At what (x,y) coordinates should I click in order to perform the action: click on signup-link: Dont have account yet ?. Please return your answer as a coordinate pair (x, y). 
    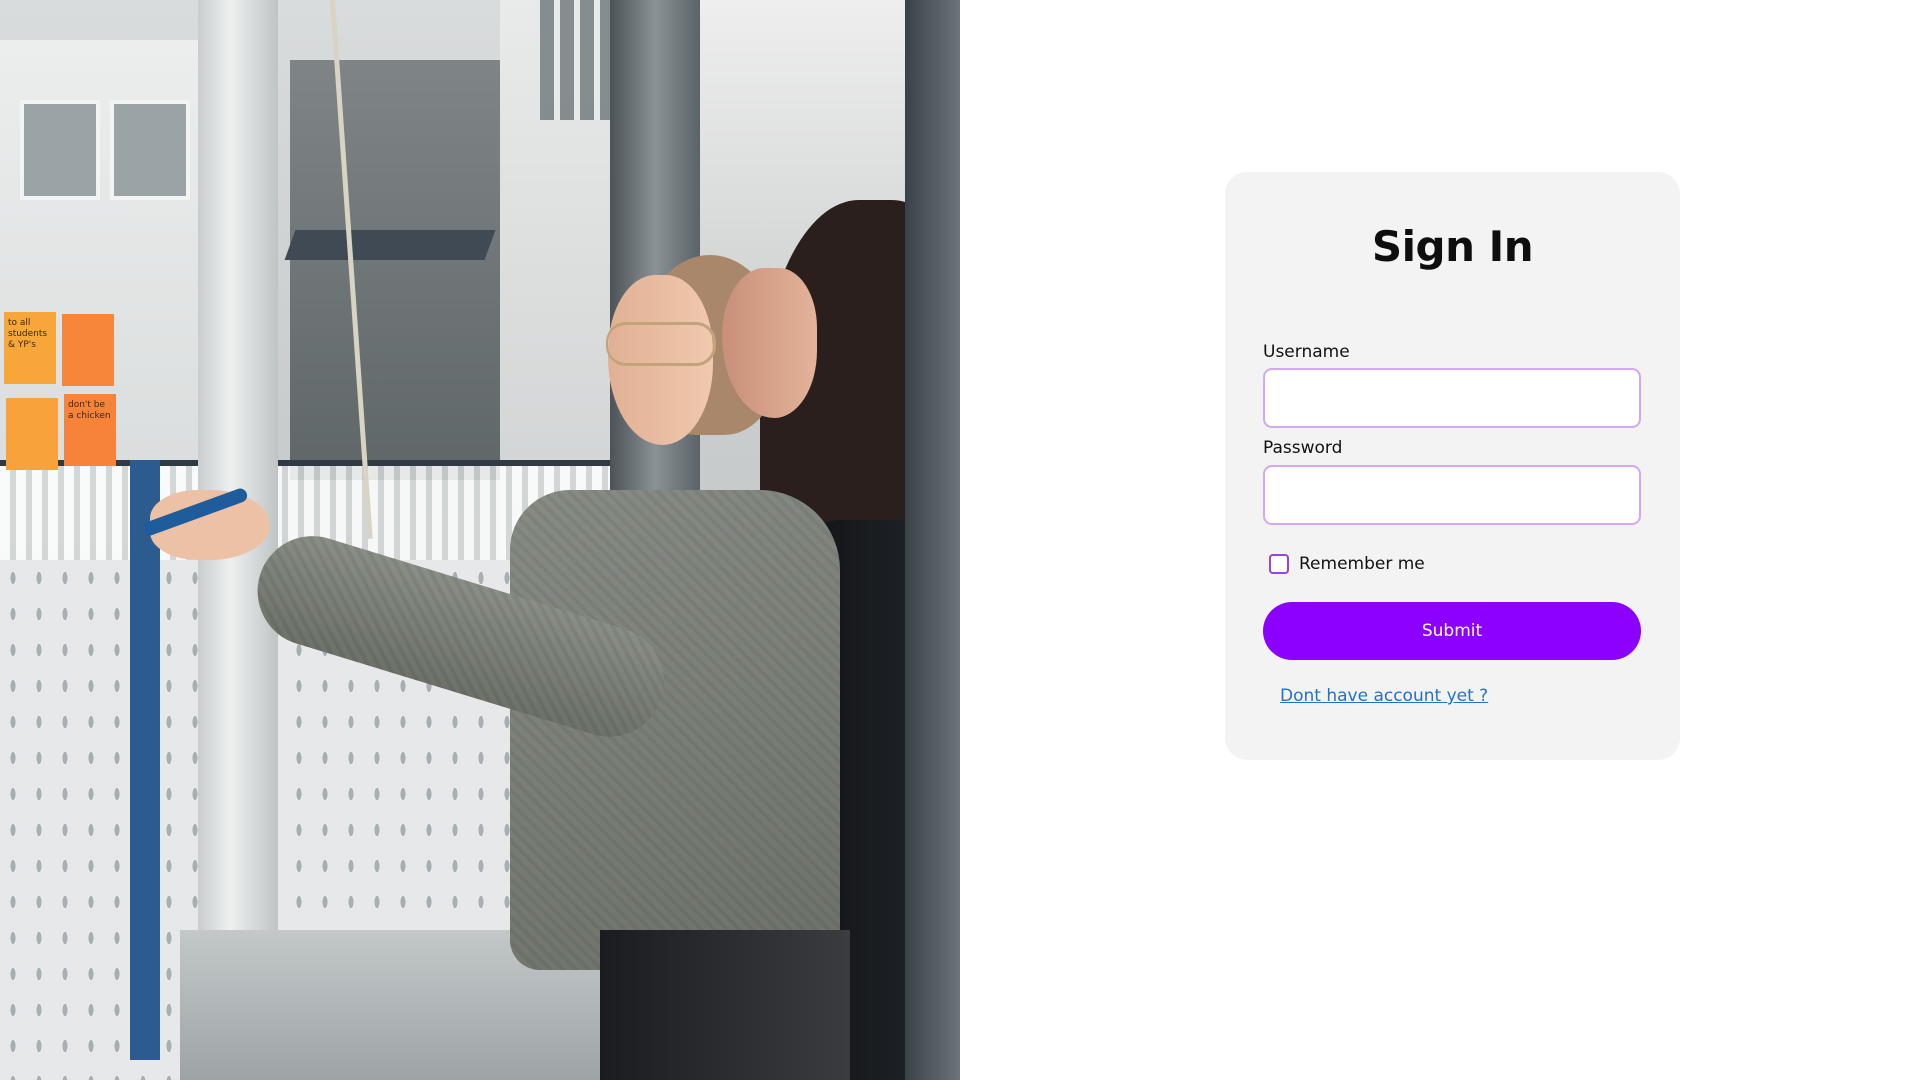
    Looking at the image, I should click on (1384, 696).